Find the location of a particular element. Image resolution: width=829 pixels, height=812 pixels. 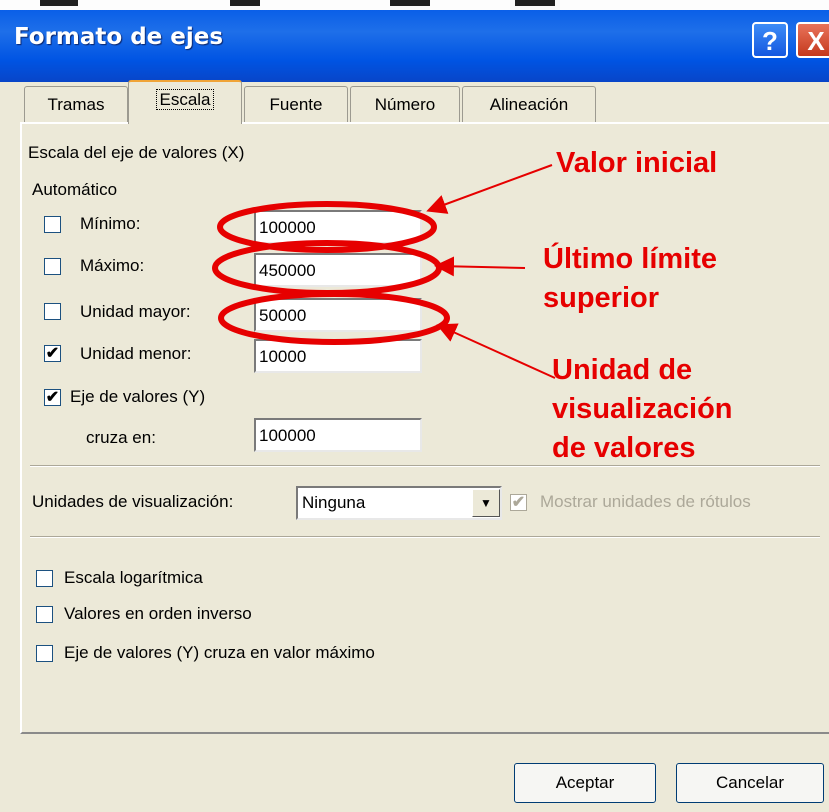

close-button: X is located at coordinates (812, 40).